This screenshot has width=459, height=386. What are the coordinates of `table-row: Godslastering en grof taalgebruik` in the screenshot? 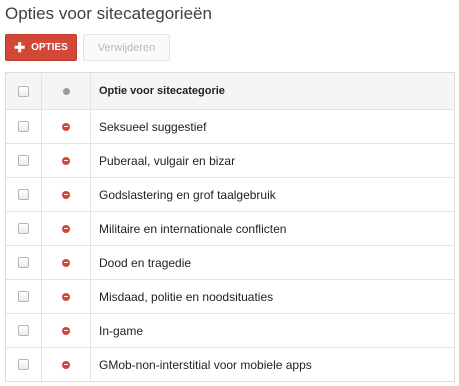 It's located at (230, 194).